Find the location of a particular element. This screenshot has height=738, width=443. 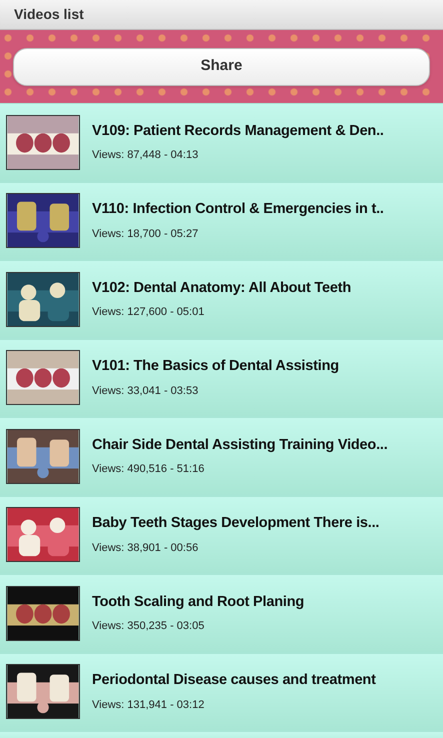

video-title: Tooth Scaling and Root Planing is located at coordinates (198, 602).